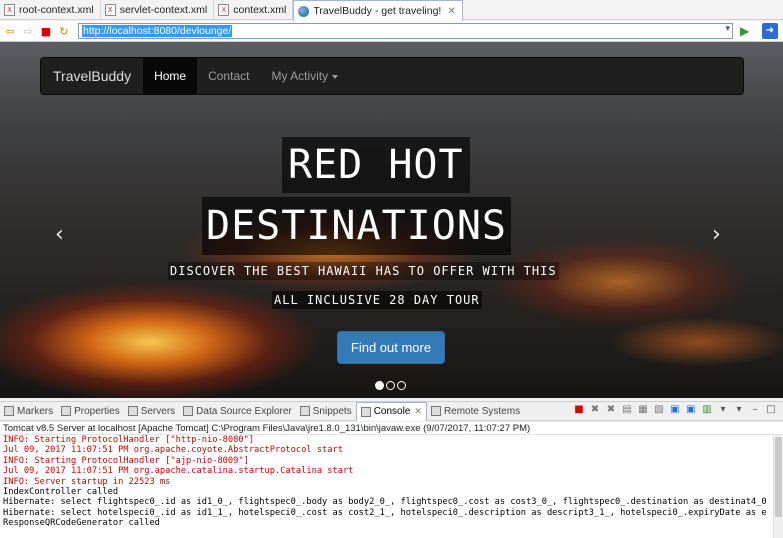 This screenshot has width=783, height=538. Describe the element at coordinates (61, 492) in the screenshot. I see `console-line: IndexController called` at that location.